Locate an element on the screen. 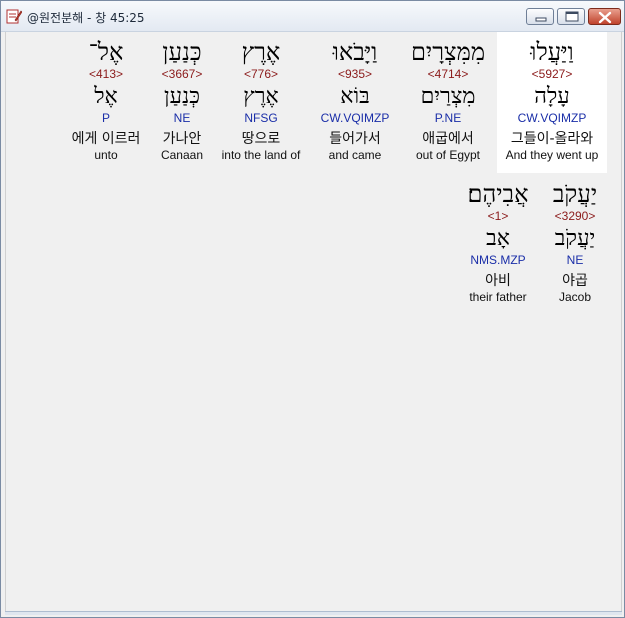 This screenshot has height=618, width=625. hebrew-word: וַיָּבֹאוּ is located at coordinates (355, 52).